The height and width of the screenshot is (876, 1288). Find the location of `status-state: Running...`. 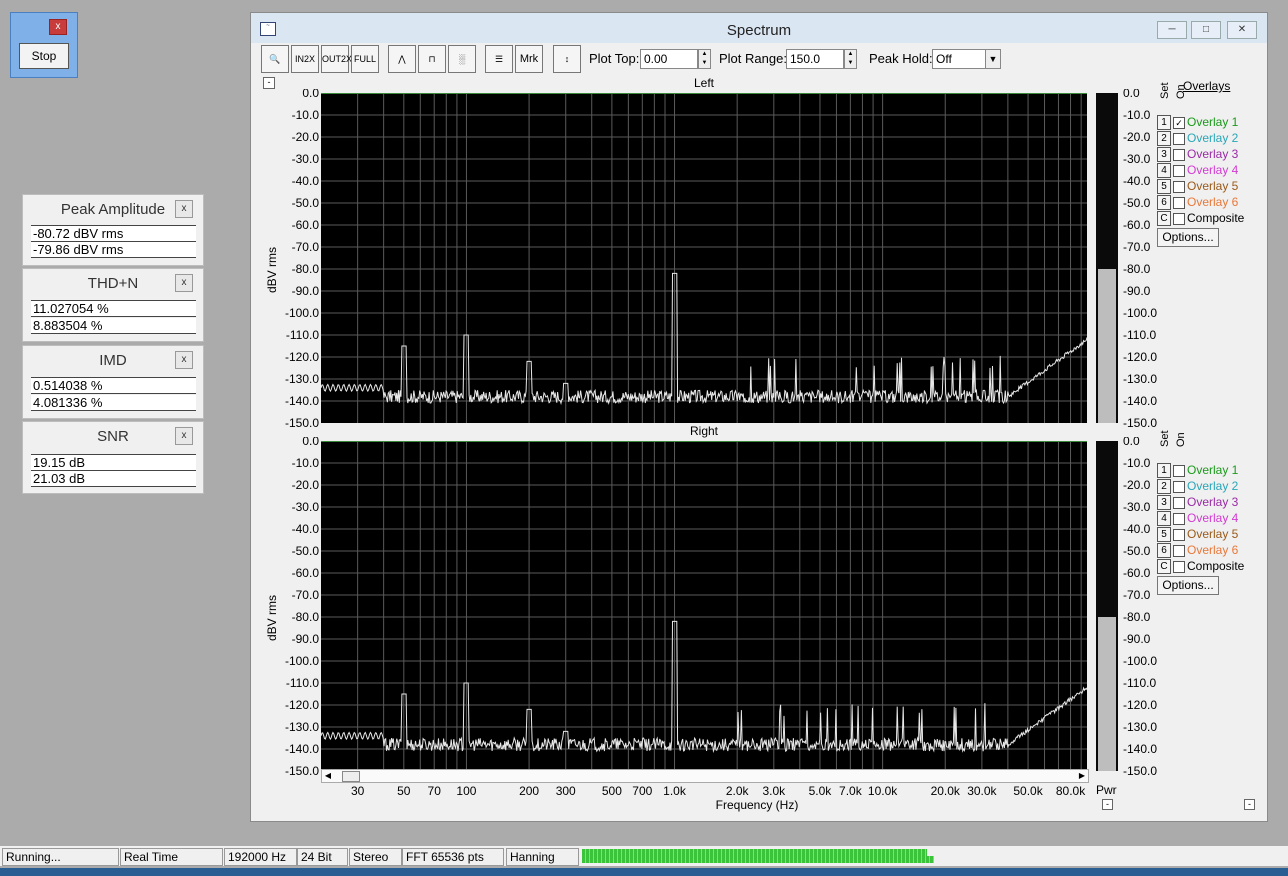

status-state: Running... is located at coordinates (60, 857).